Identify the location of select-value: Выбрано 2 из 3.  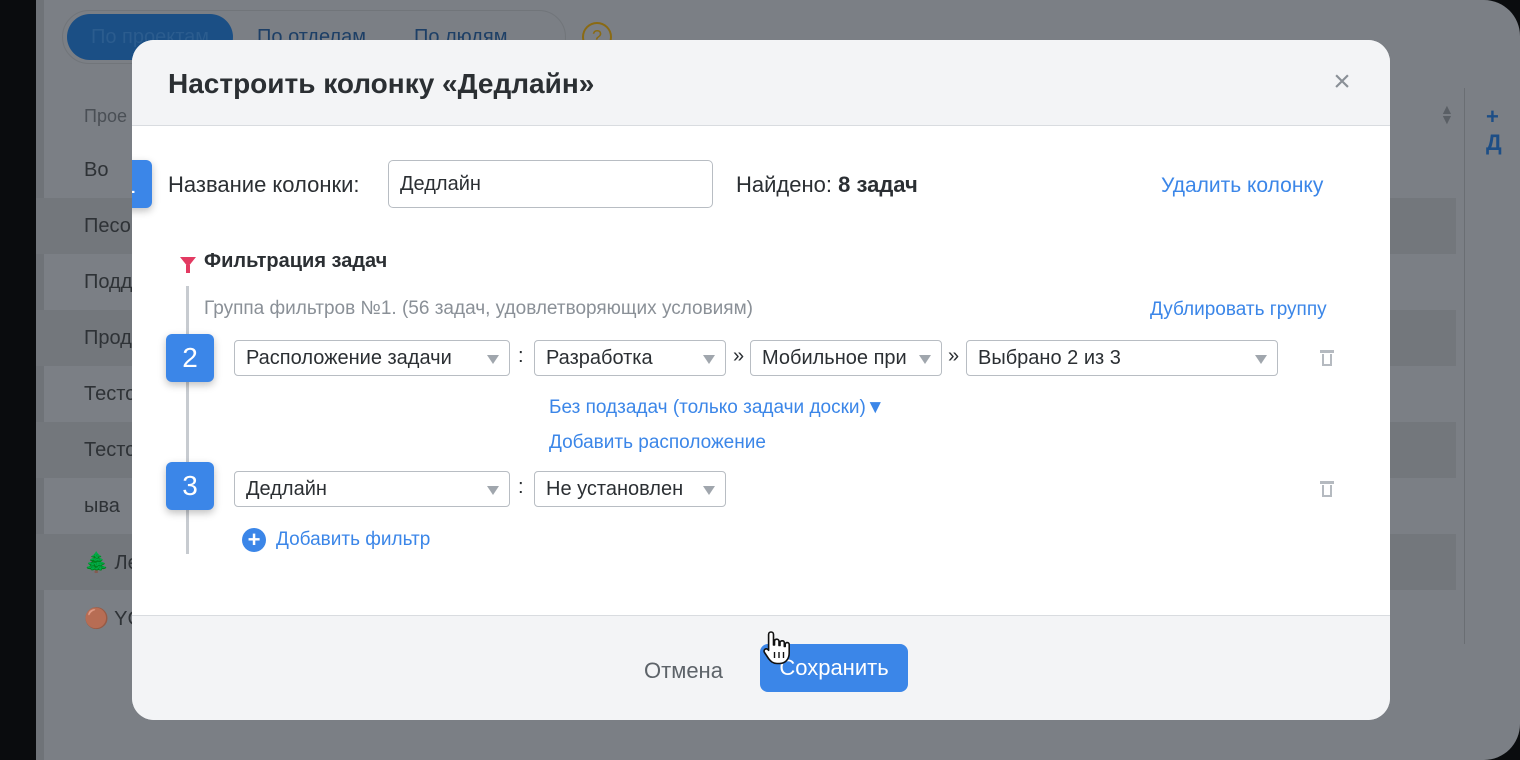
(1049, 357).